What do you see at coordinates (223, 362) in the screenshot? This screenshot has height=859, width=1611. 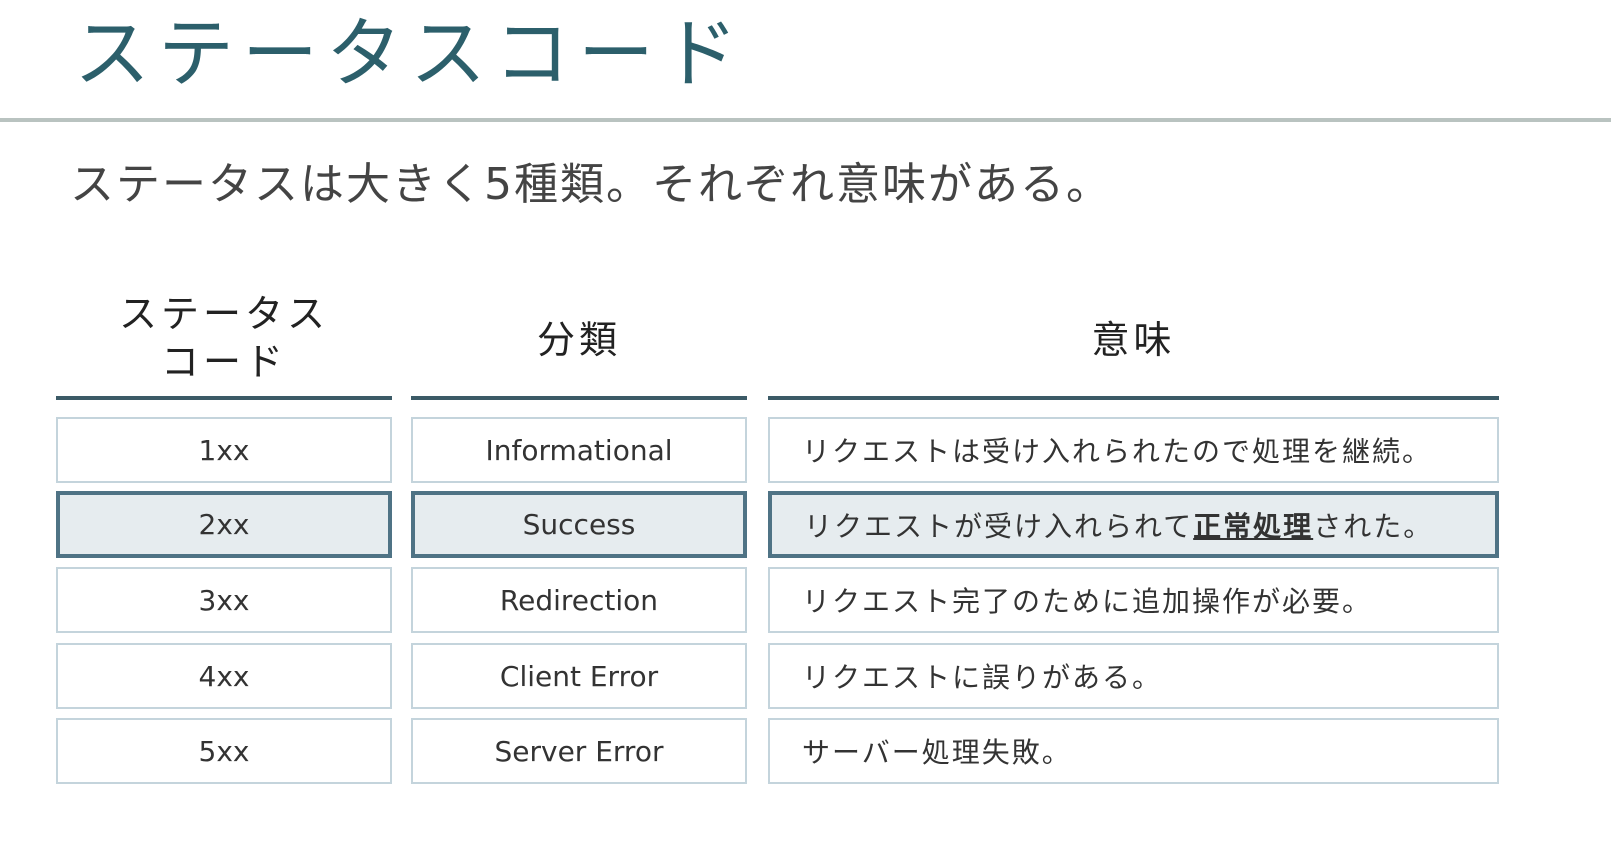 I see `header-status-code-line2: コード` at bounding box center [223, 362].